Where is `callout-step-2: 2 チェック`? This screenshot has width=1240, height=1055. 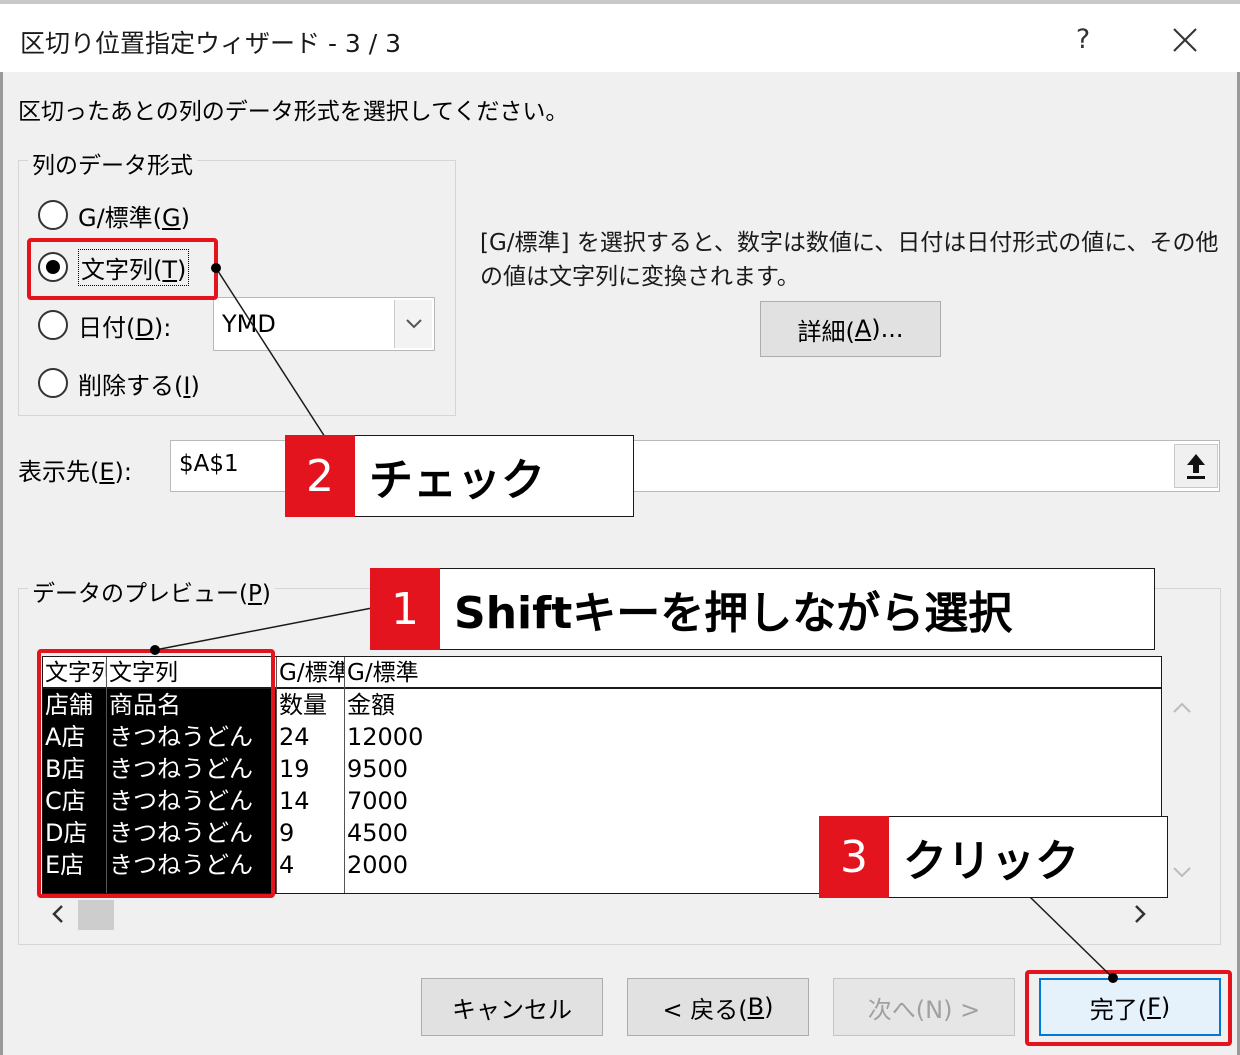
callout-step-2: 2 チェック is located at coordinates (459, 476).